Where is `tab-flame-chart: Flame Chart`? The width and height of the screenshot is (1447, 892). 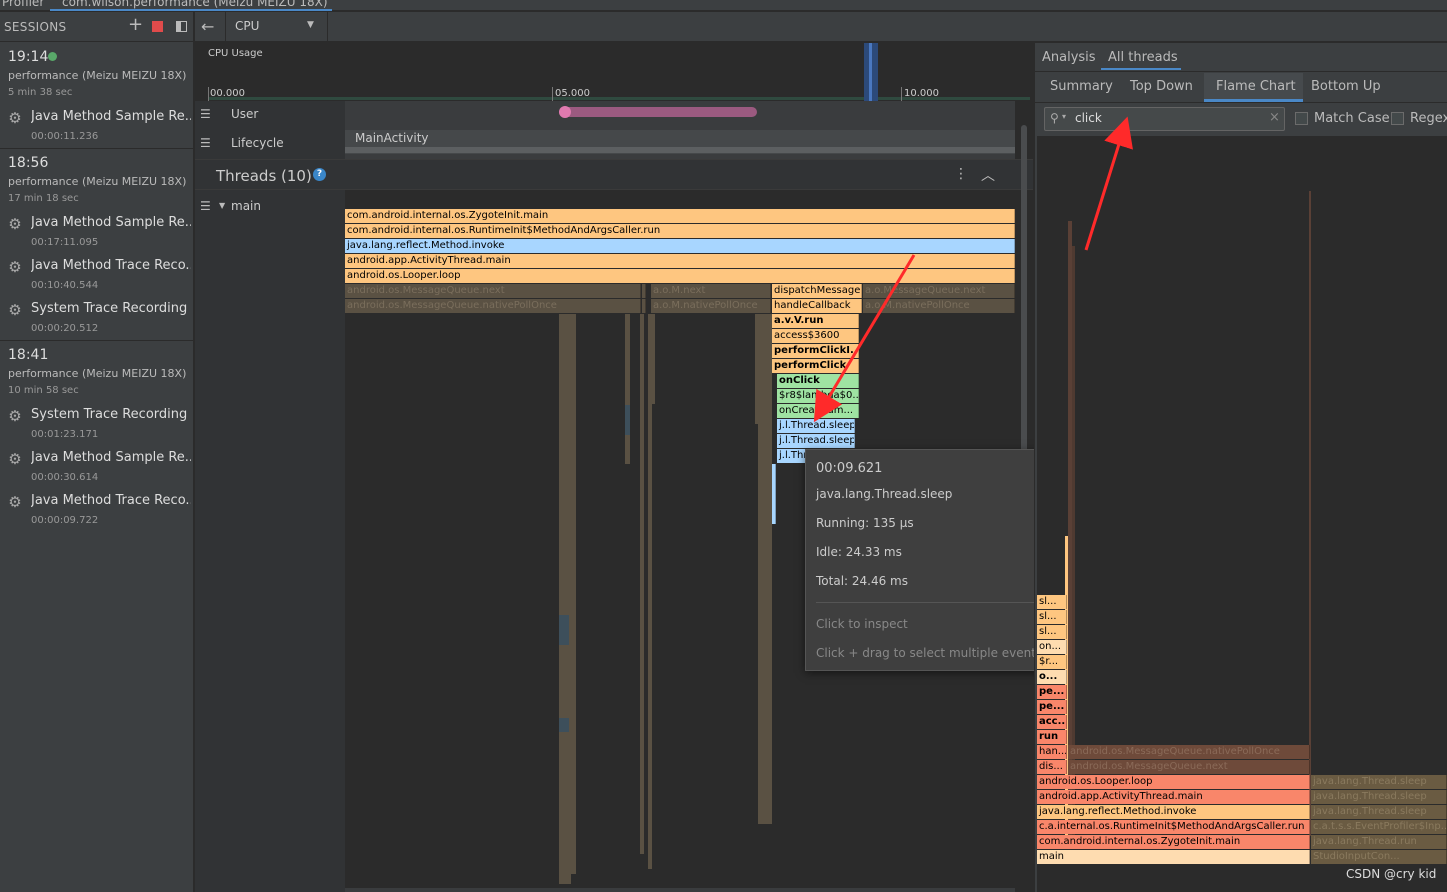 tab-flame-chart: Flame Chart is located at coordinates (1256, 86).